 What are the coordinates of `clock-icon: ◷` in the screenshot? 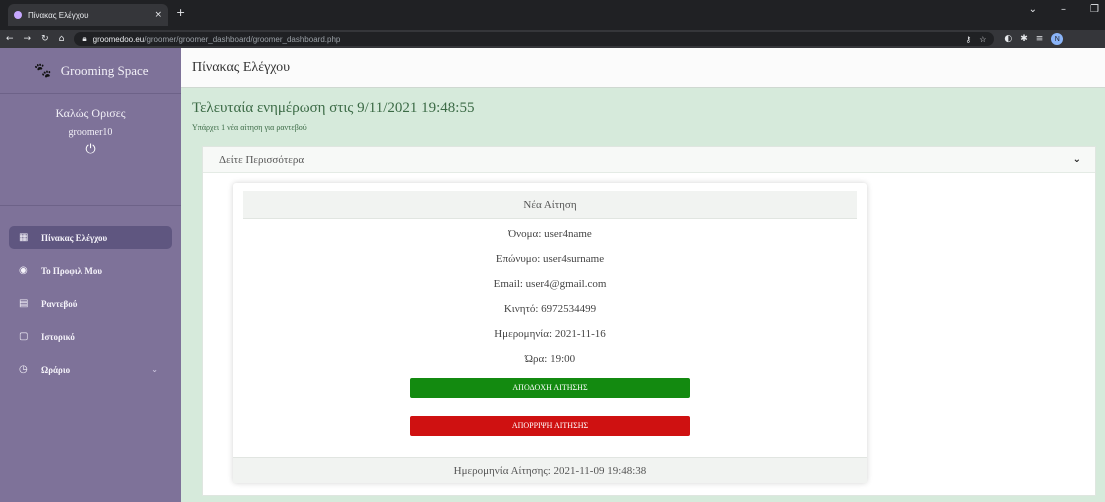 It's located at (23, 369).